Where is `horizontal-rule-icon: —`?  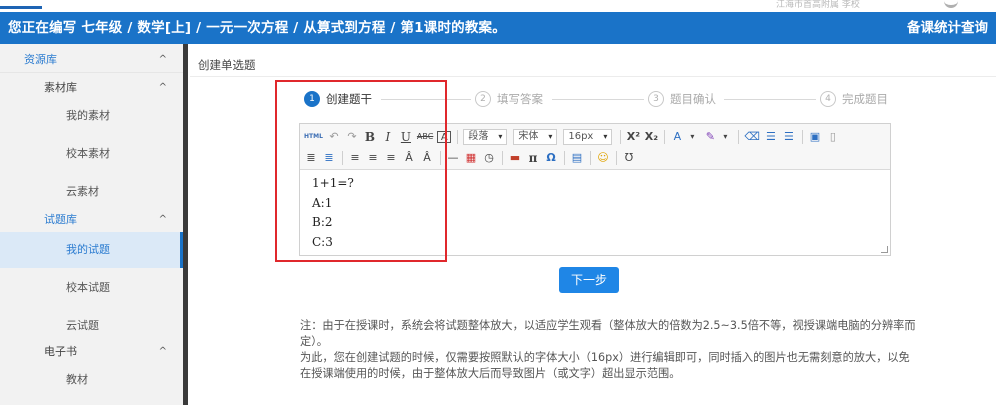
horizontal-rule-icon: — is located at coordinates (453, 158).